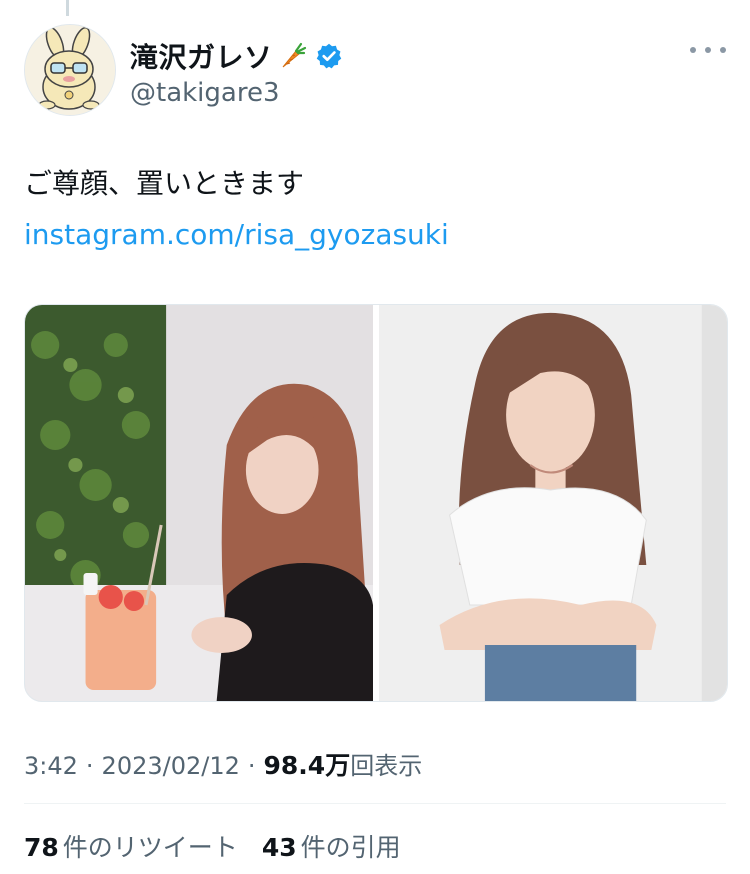 The height and width of the screenshot is (874, 750). What do you see at coordinates (51, 766) in the screenshot?
I see `tweet-time: 3:42` at bounding box center [51, 766].